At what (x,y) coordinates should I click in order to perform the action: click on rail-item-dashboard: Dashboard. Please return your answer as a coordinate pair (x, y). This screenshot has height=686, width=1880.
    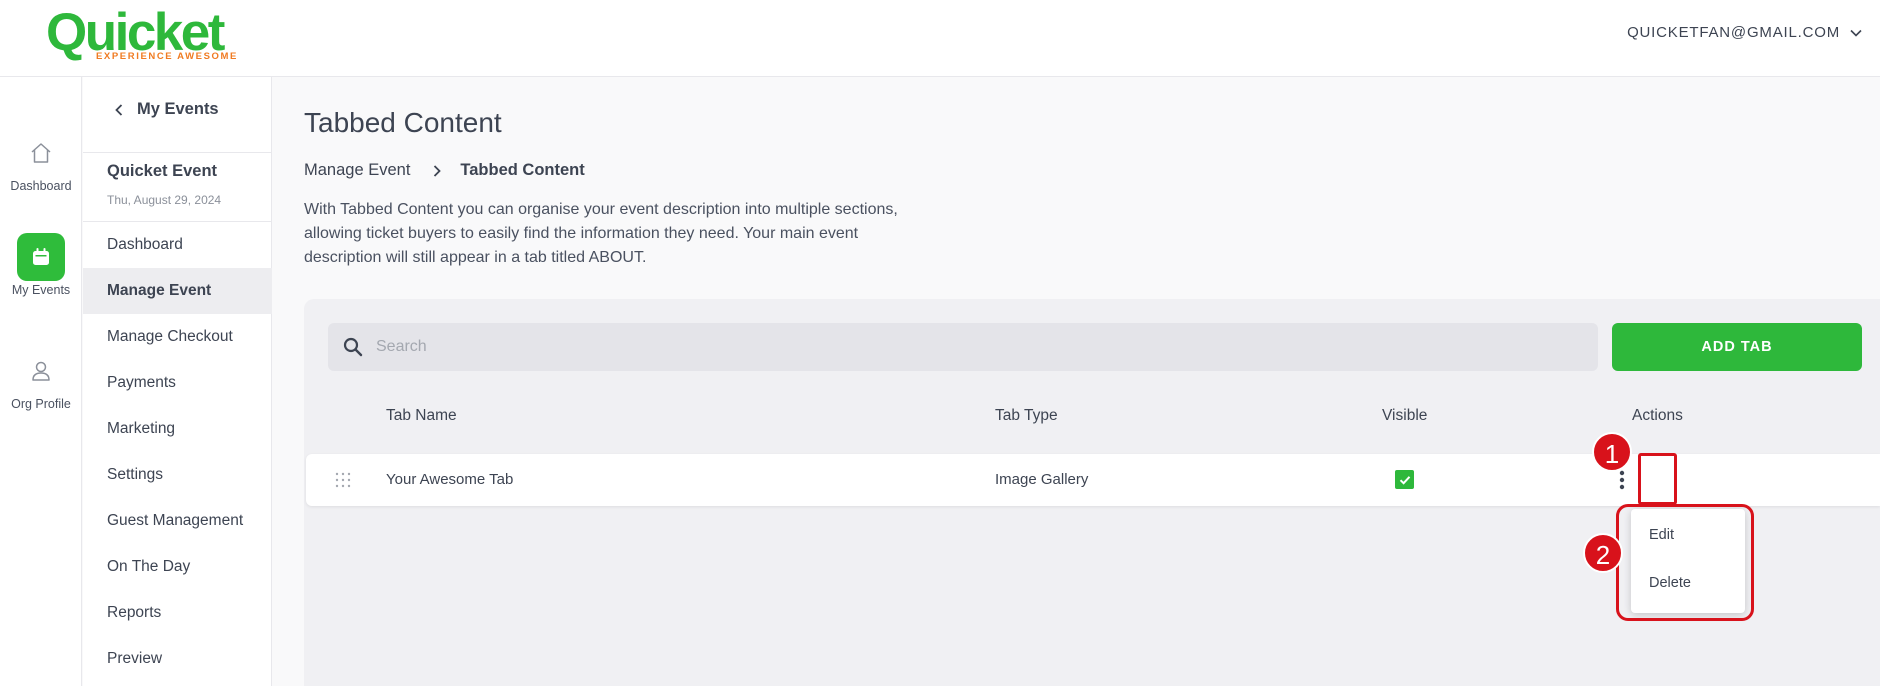
    Looking at the image, I should click on (41, 161).